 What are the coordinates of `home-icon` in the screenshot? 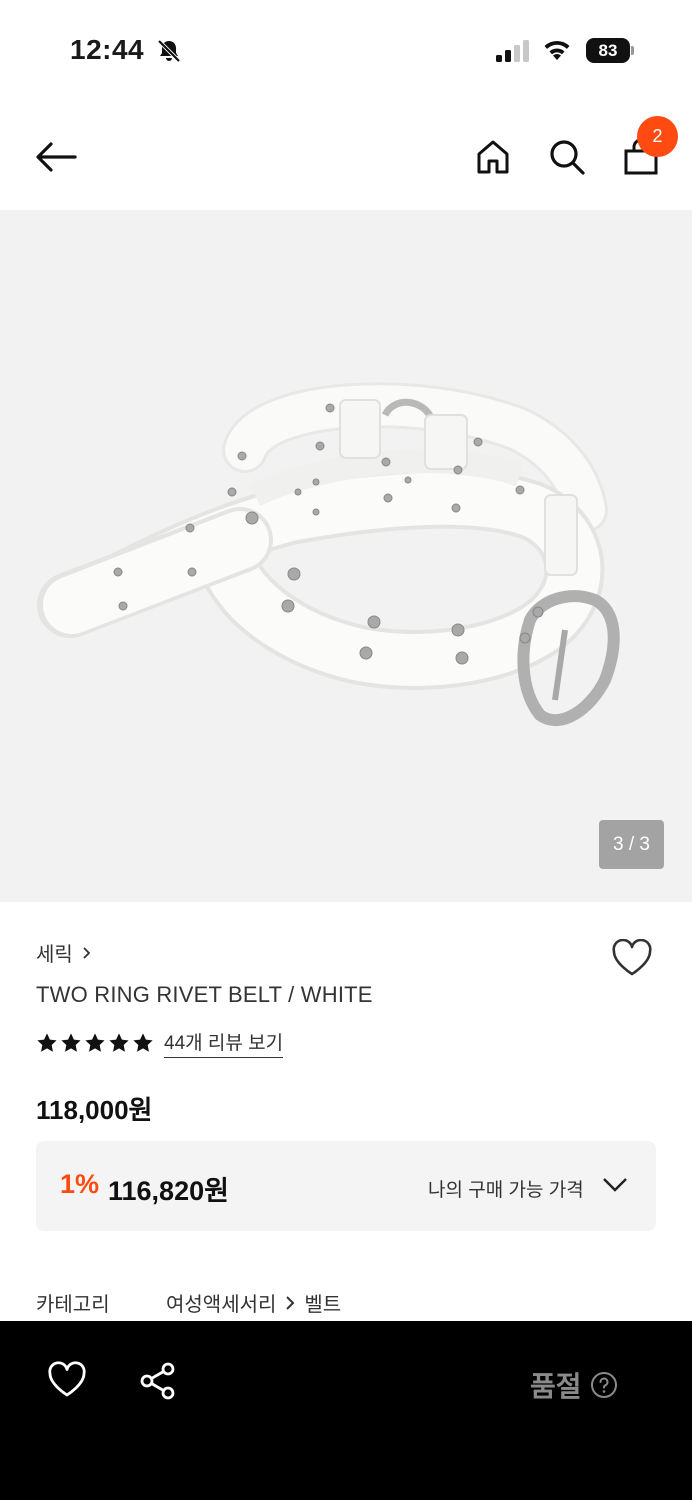 It's located at (493, 157).